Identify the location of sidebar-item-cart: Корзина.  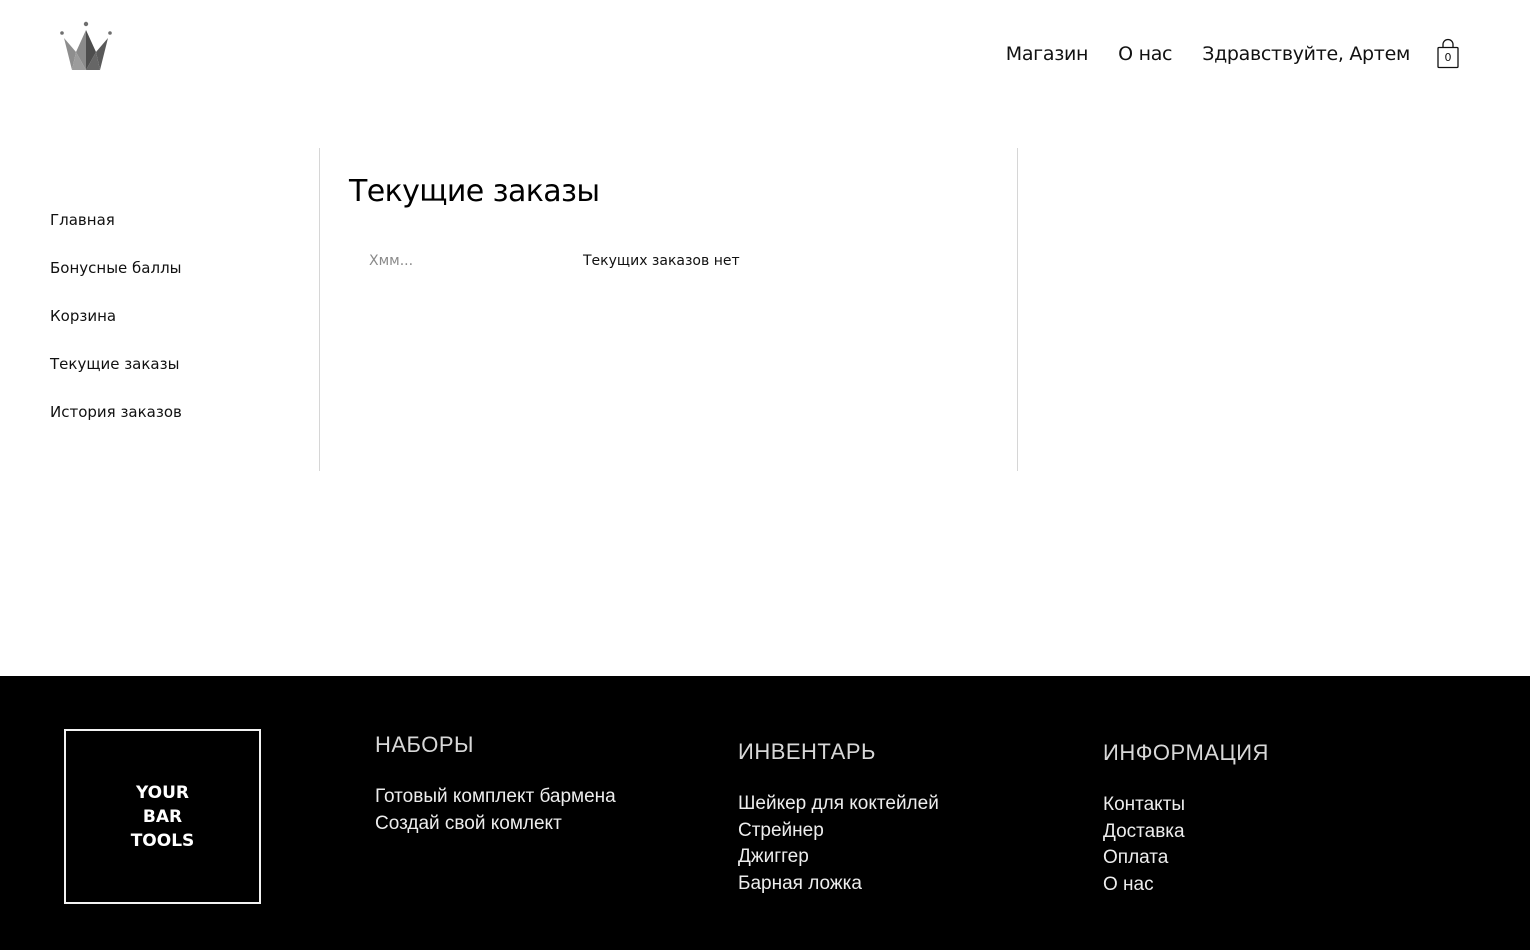
(116, 325).